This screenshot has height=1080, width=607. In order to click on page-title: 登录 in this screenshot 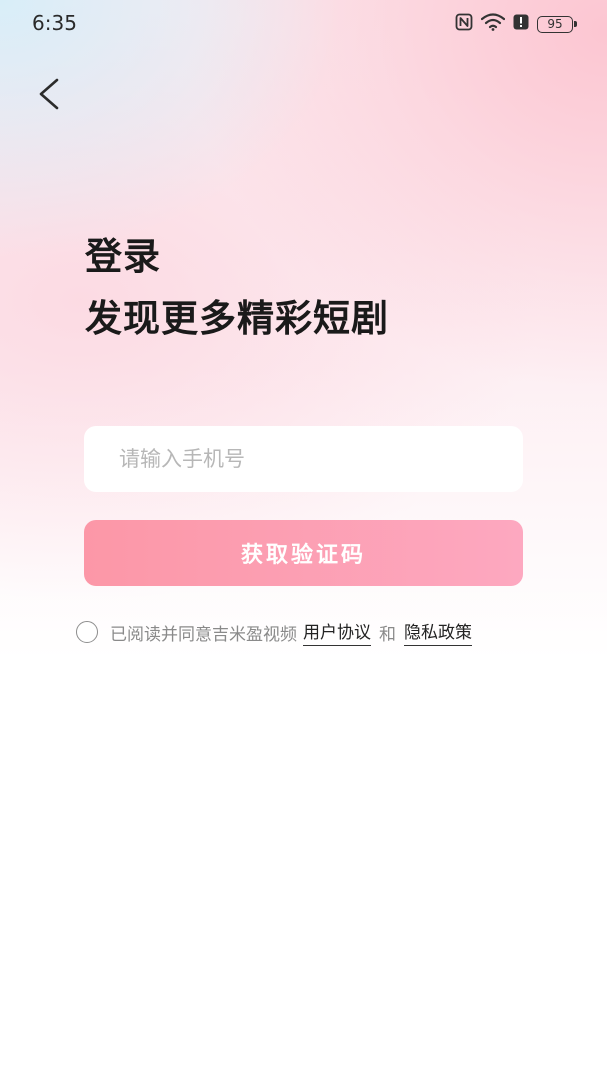, I will do `click(123, 256)`.